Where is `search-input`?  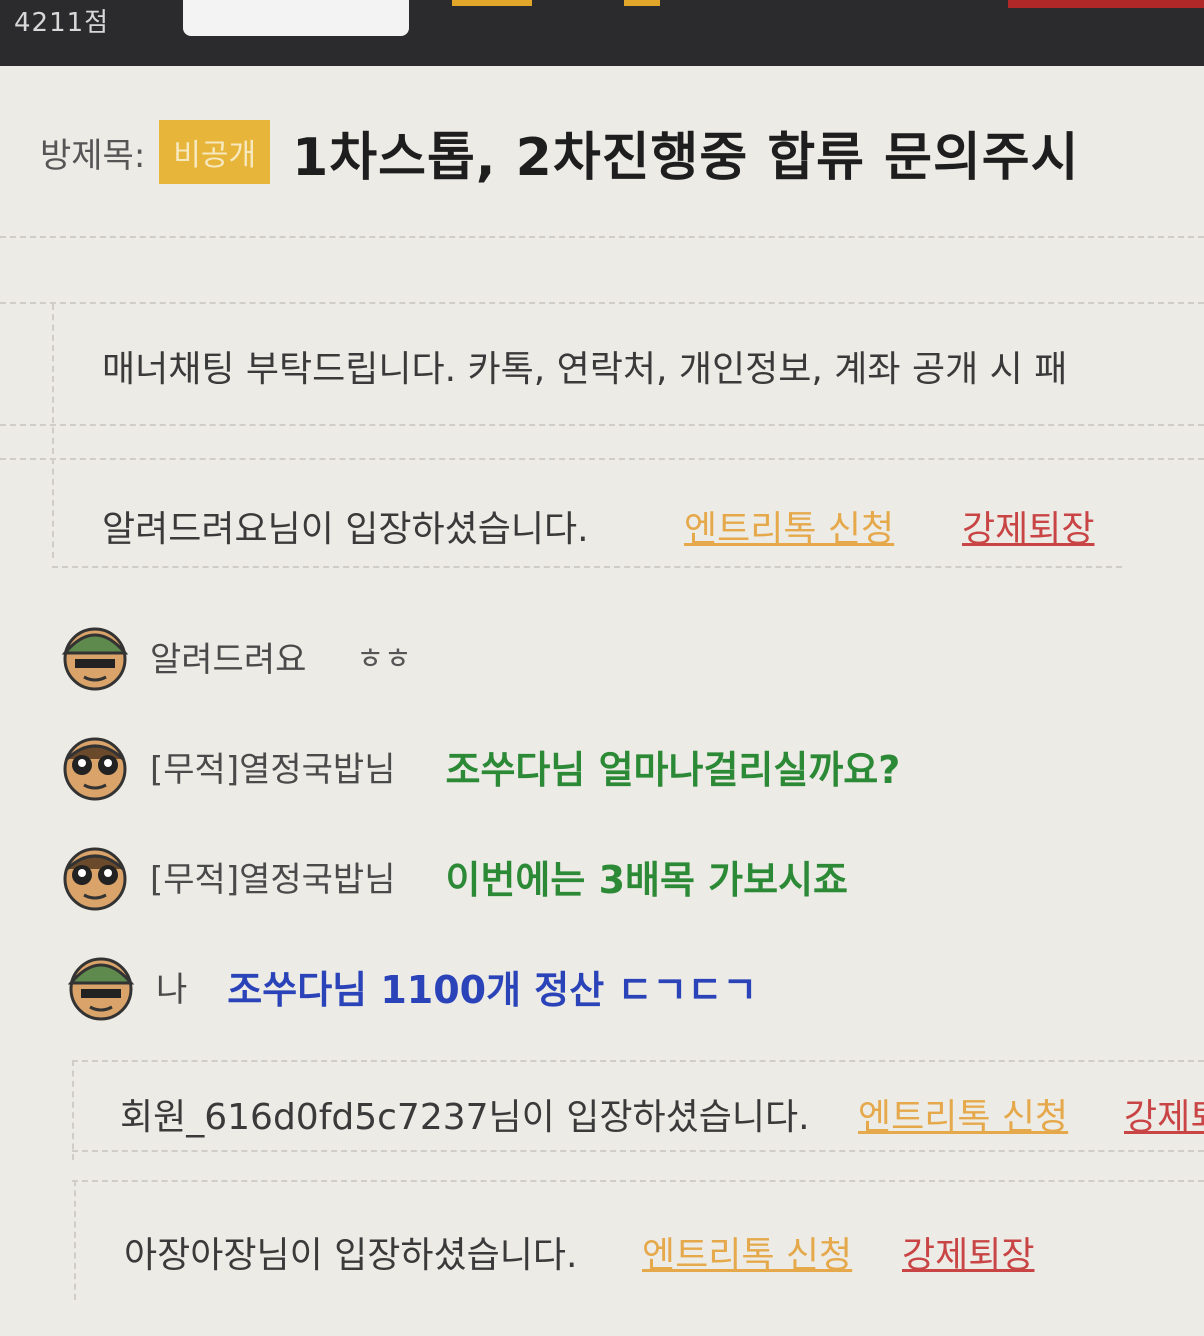 search-input is located at coordinates (296, 18).